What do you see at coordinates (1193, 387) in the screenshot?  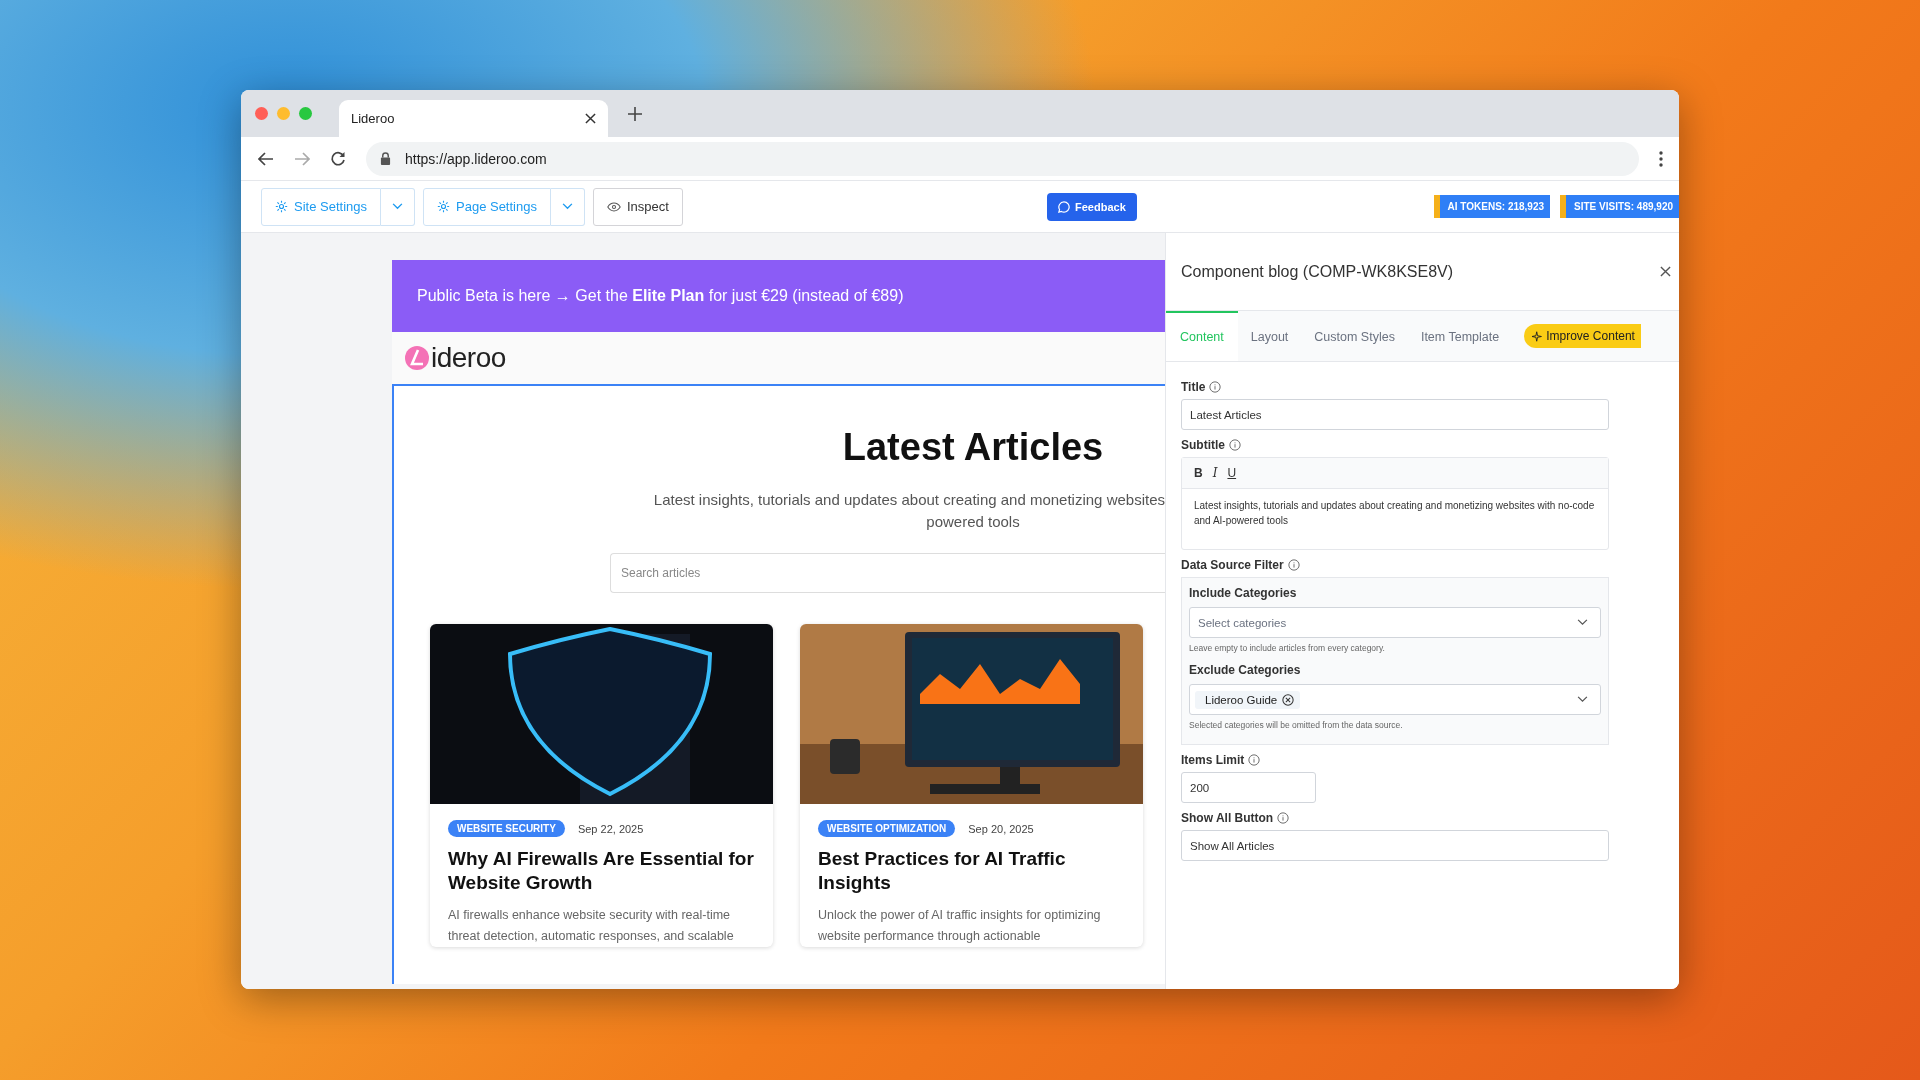 I see `field-label: Title` at bounding box center [1193, 387].